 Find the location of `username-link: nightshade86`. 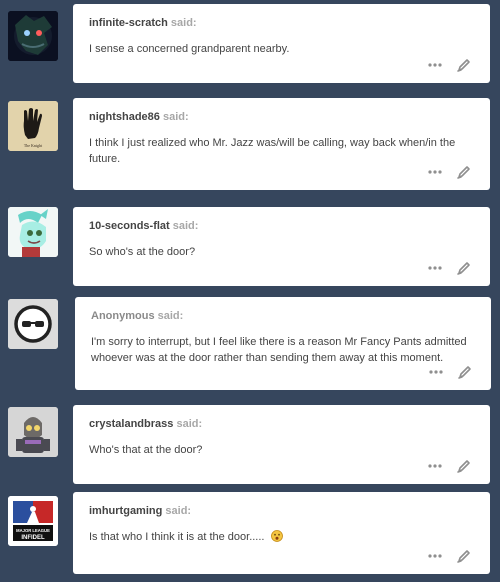

username-link: nightshade86 is located at coordinates (124, 117).